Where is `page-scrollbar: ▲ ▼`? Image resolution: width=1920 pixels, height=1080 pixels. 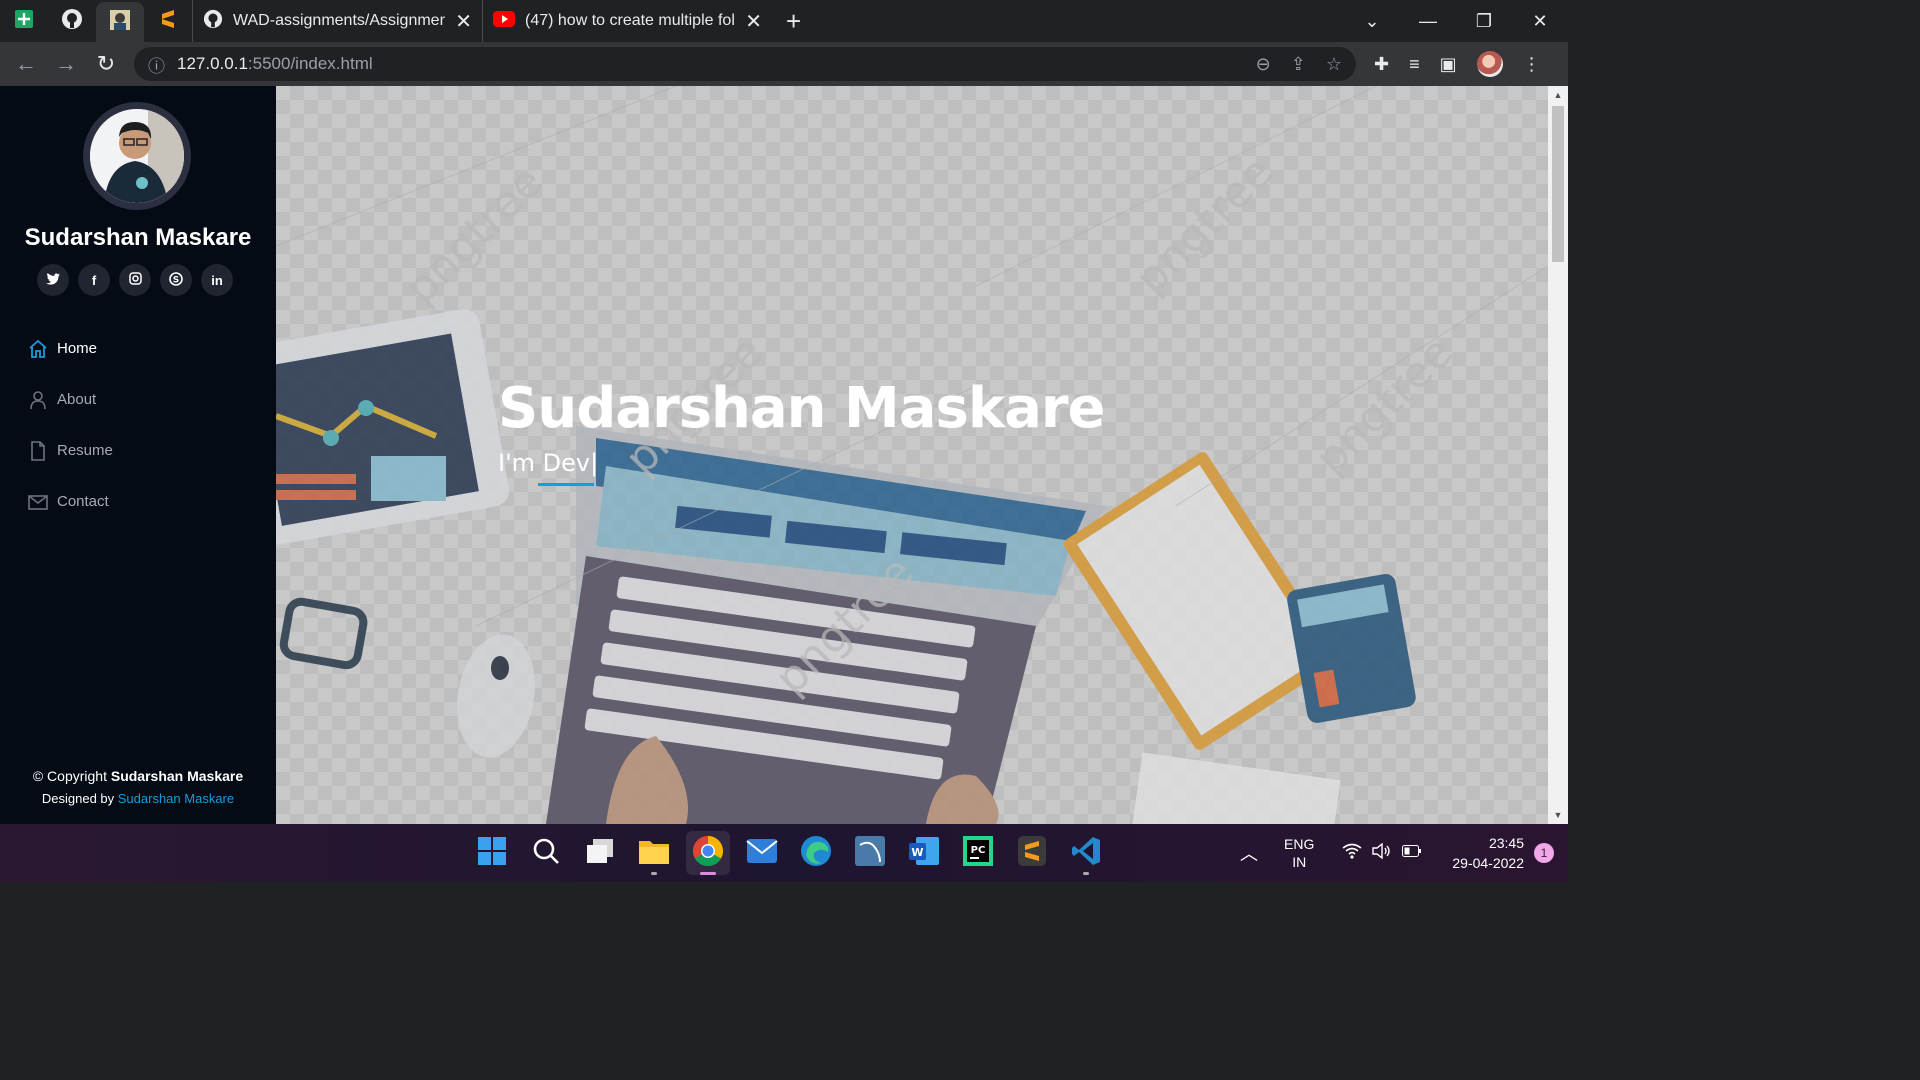 page-scrollbar: ▲ ▼ is located at coordinates (1558, 455).